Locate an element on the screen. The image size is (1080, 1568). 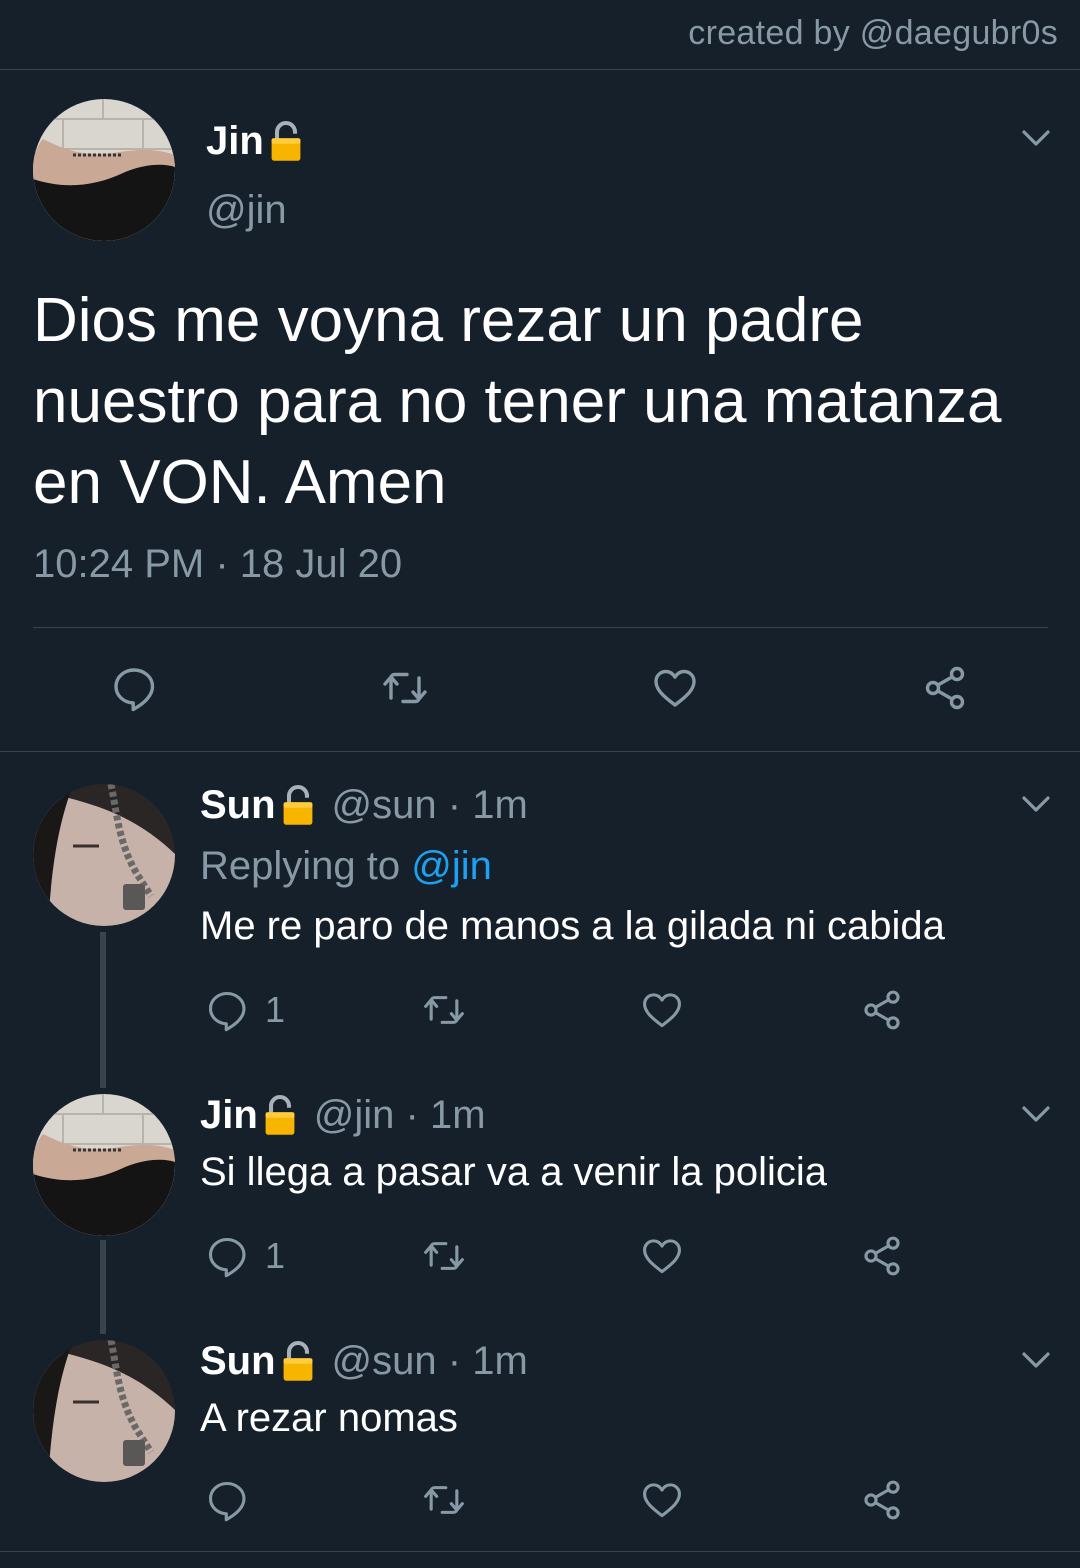
author-handle: @jin is located at coordinates (246, 210).